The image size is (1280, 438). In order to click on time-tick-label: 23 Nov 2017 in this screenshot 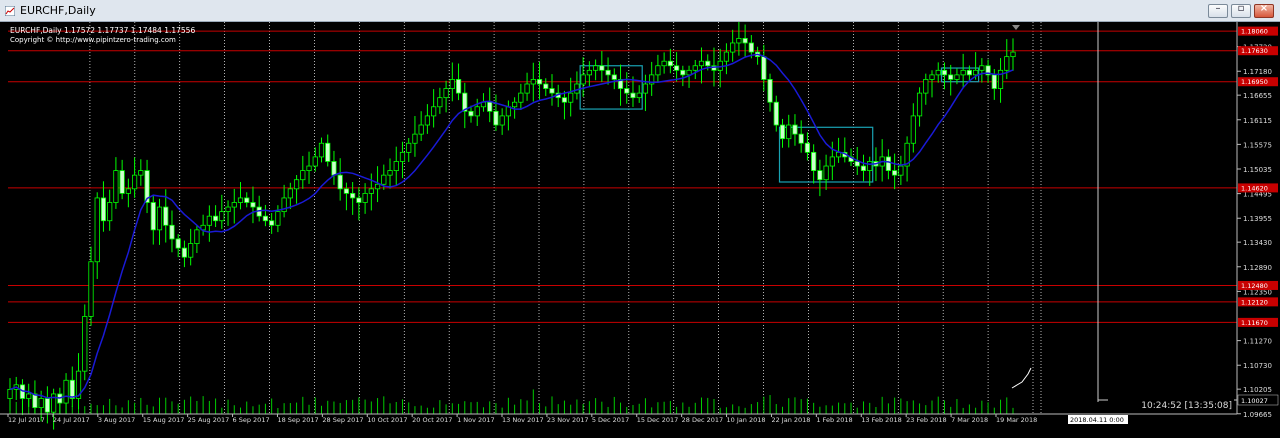, I will do `click(568, 420)`.